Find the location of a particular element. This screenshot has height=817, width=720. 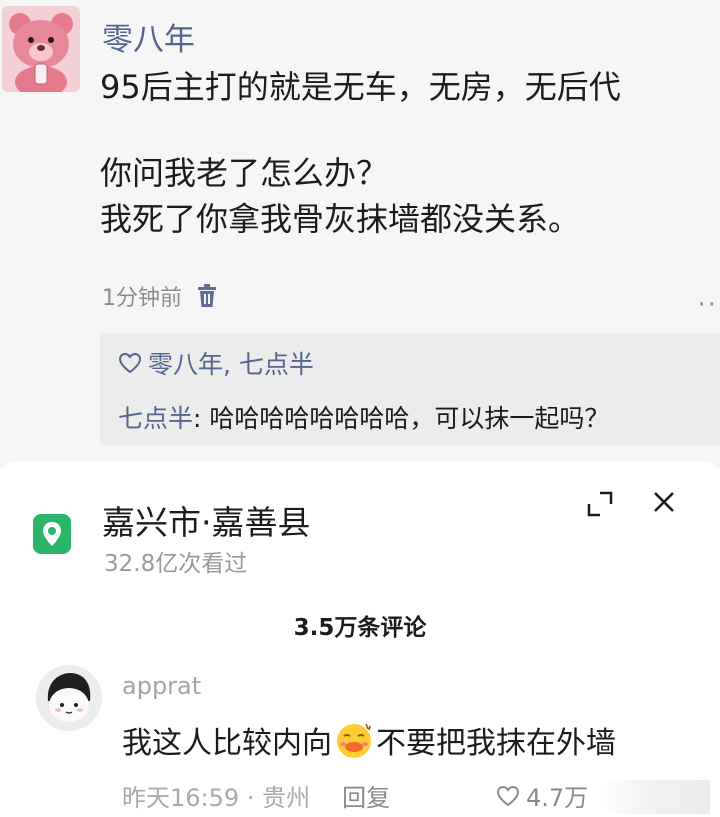

post-line-1: 95后主打的就是无车，无房，无后代 is located at coordinates (360, 87).